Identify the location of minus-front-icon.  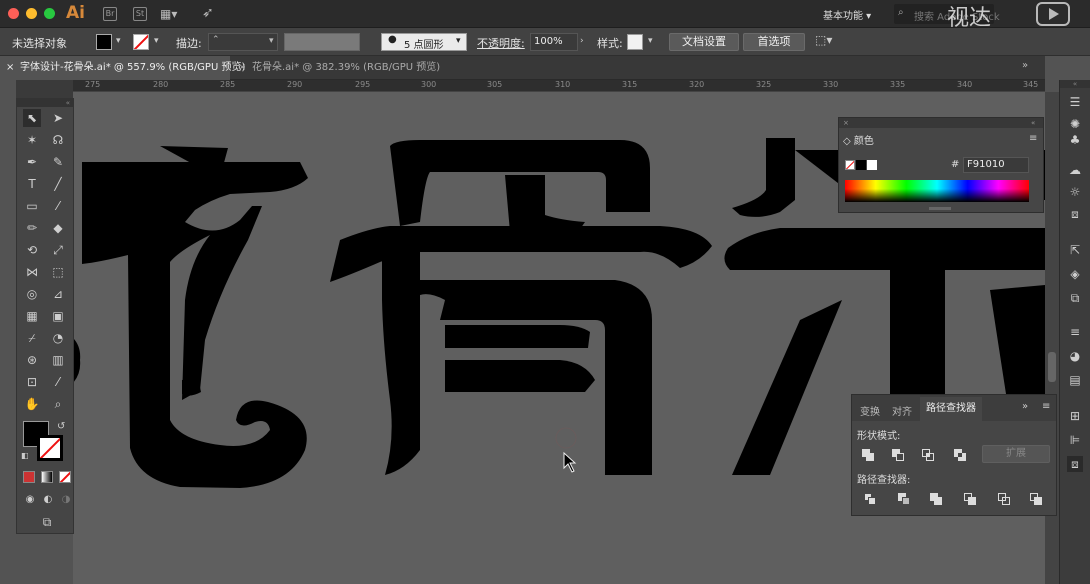
(899, 455).